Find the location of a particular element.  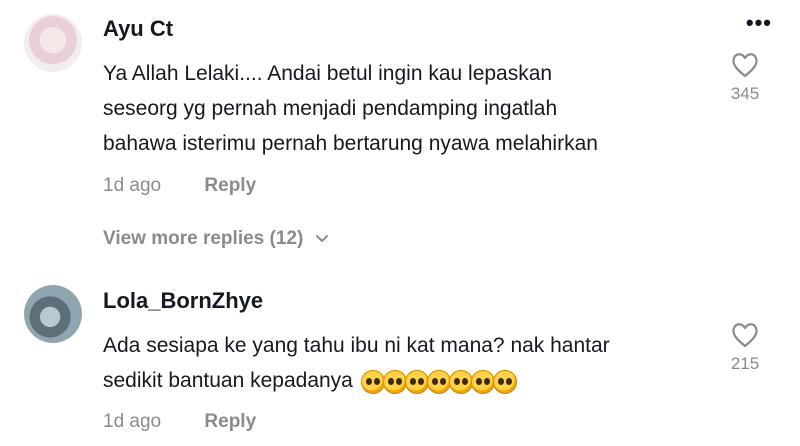

like-button: 215 is located at coordinates (745, 348).